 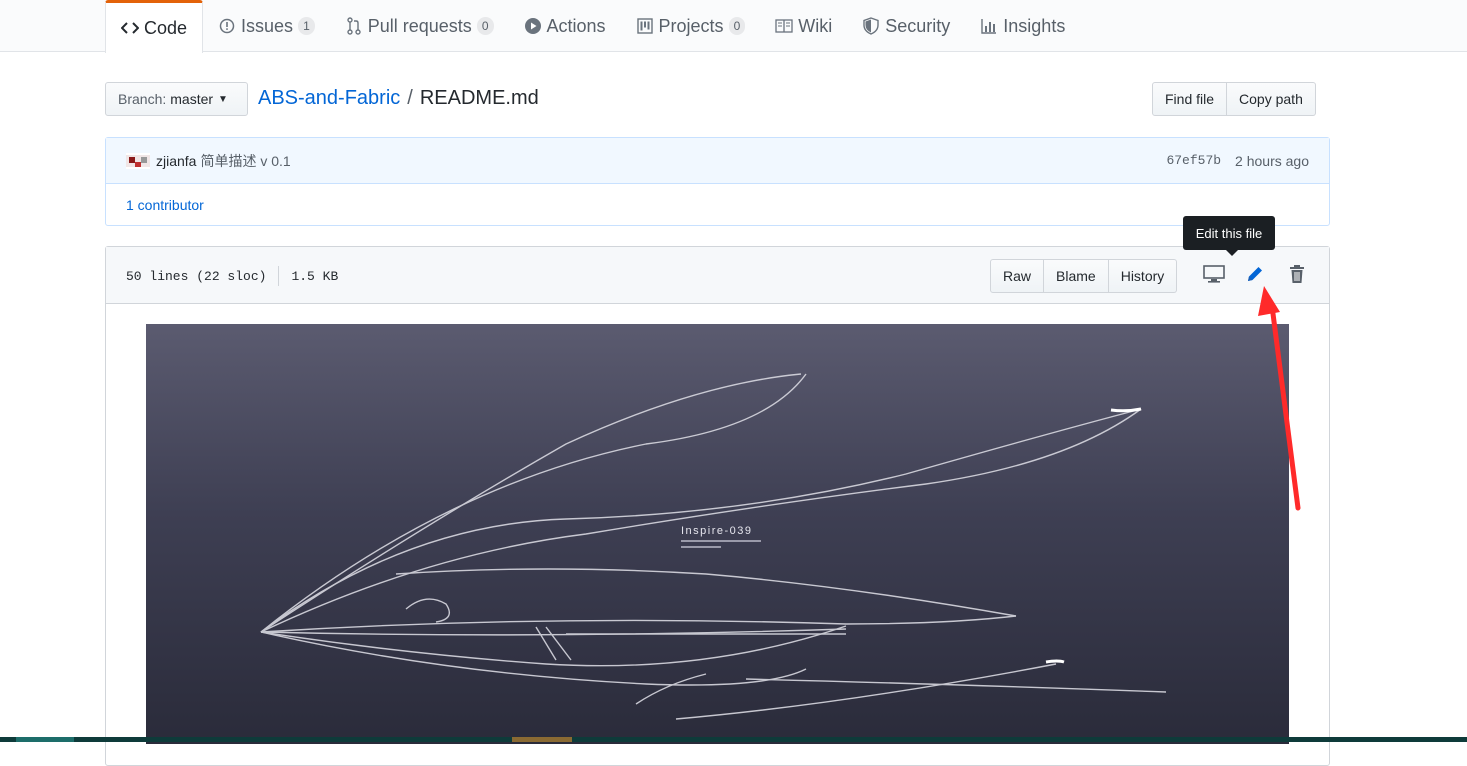 What do you see at coordinates (1214, 274) in the screenshot?
I see `desktop-icon` at bounding box center [1214, 274].